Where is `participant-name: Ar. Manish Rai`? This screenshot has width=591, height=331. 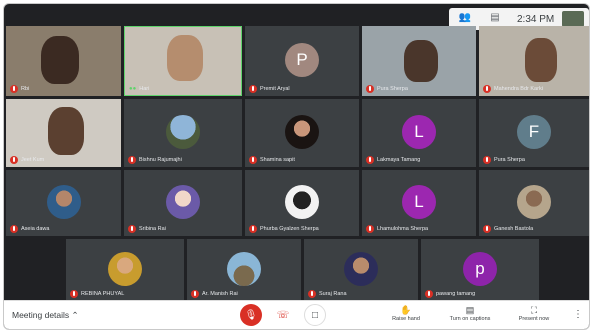
participant-name: Ar. Manish Rai is located at coordinates (220, 294).